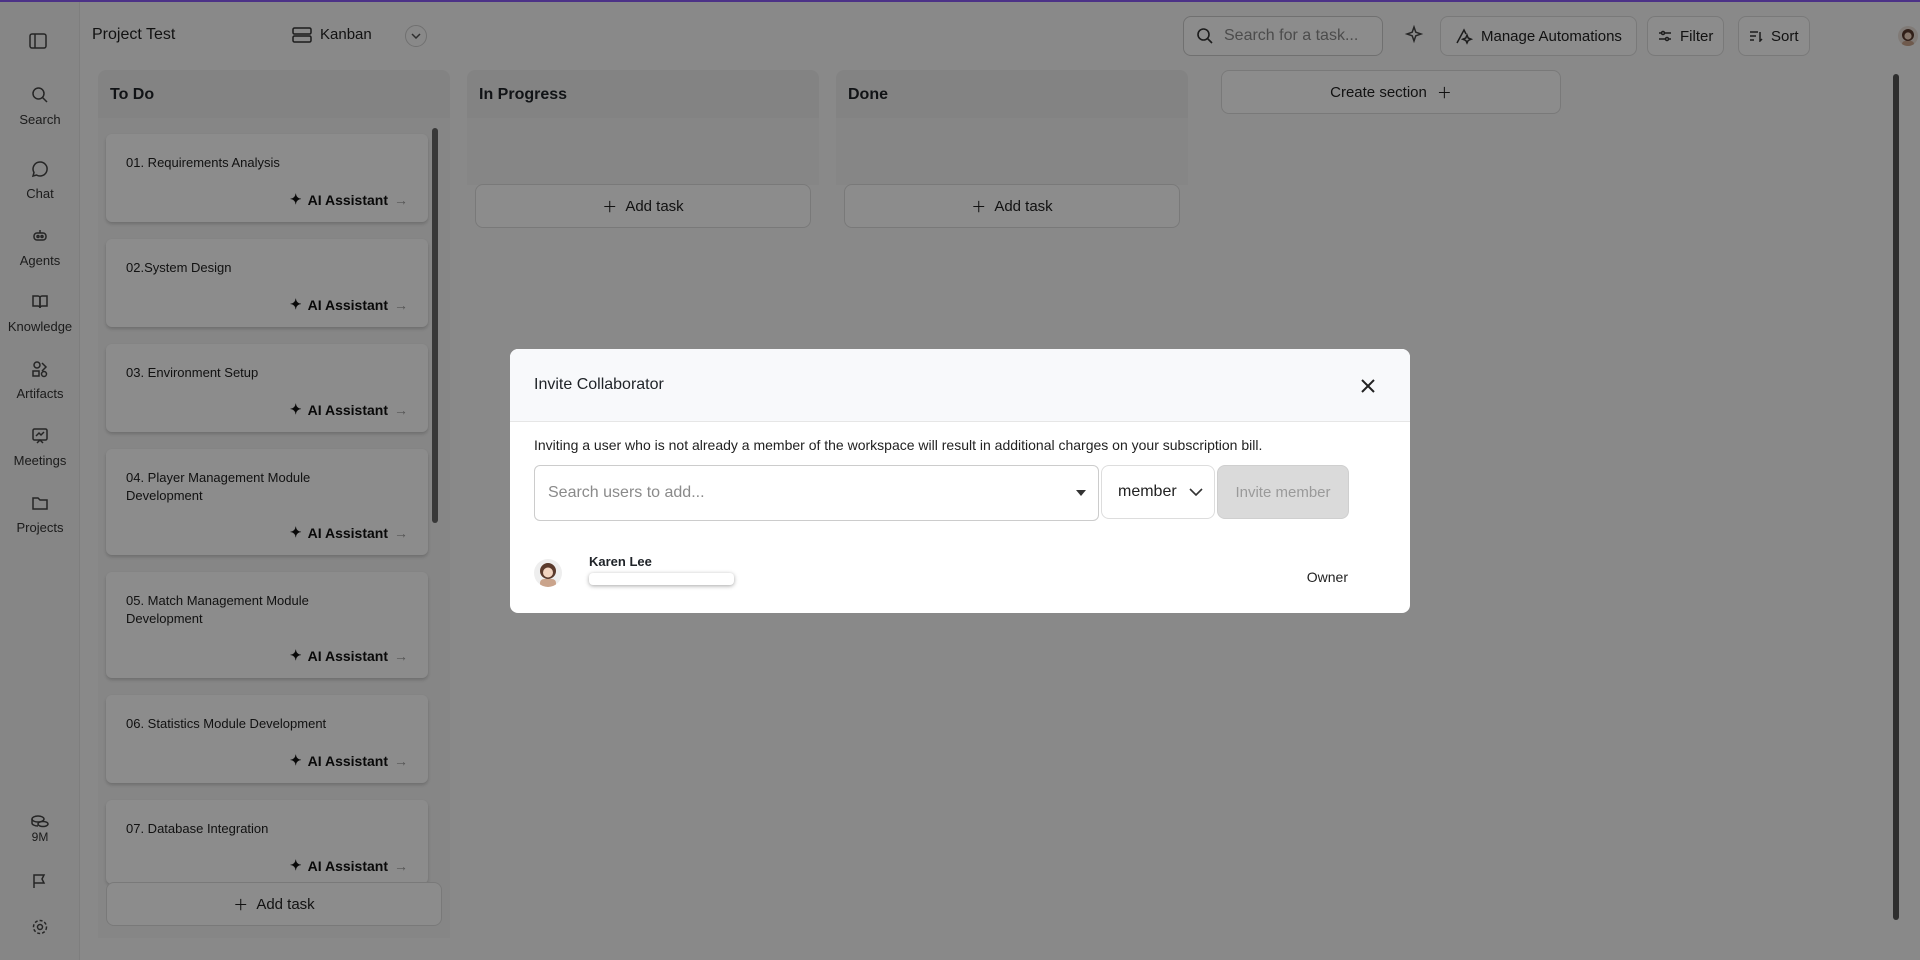 The width and height of the screenshot is (1920, 960). Describe the element at coordinates (1327, 577) in the screenshot. I see `member-role: Owner` at that location.